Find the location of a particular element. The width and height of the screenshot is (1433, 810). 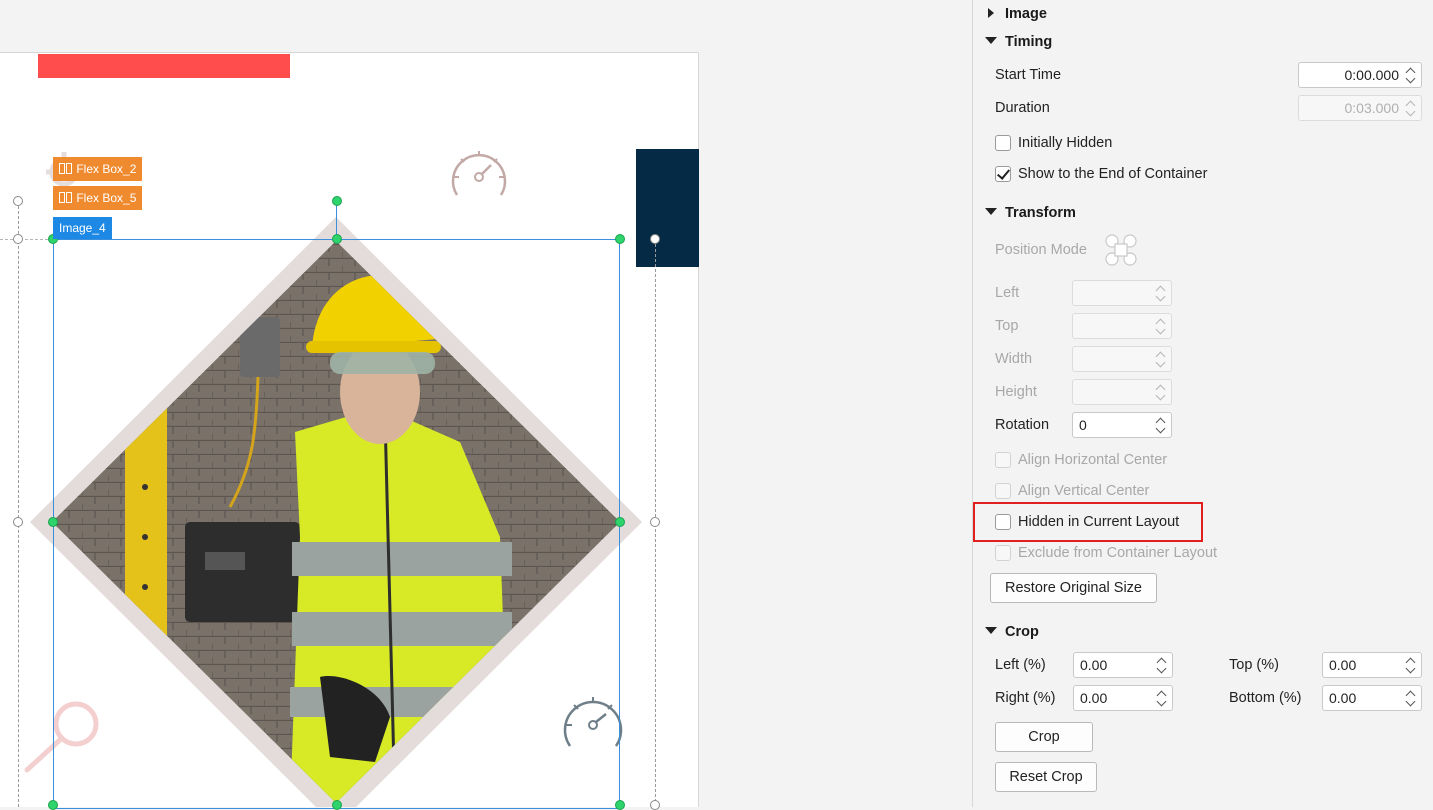

resize-handle-bottom-left is located at coordinates (53, 805).